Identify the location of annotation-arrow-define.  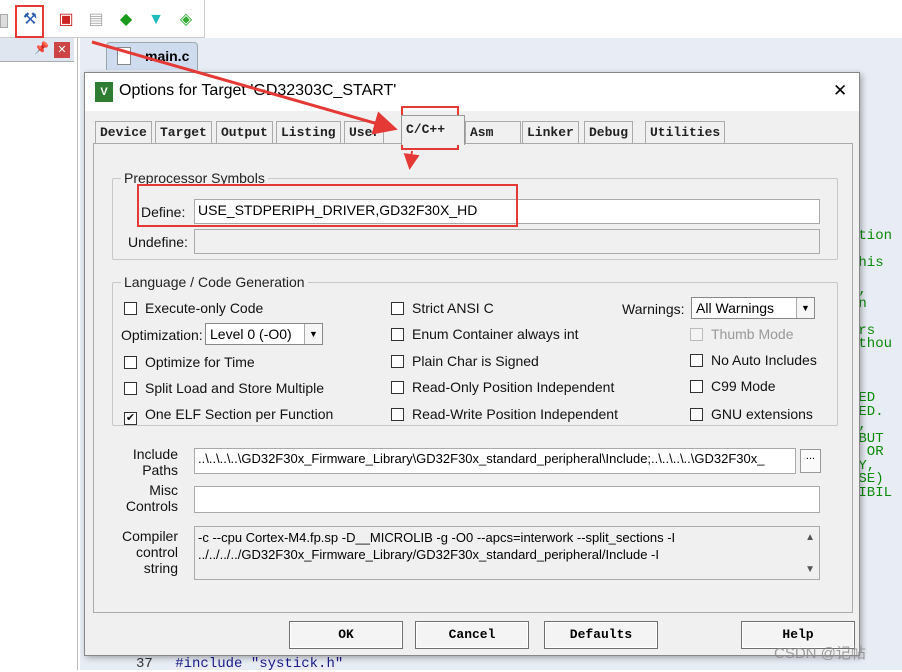
(411, 160).